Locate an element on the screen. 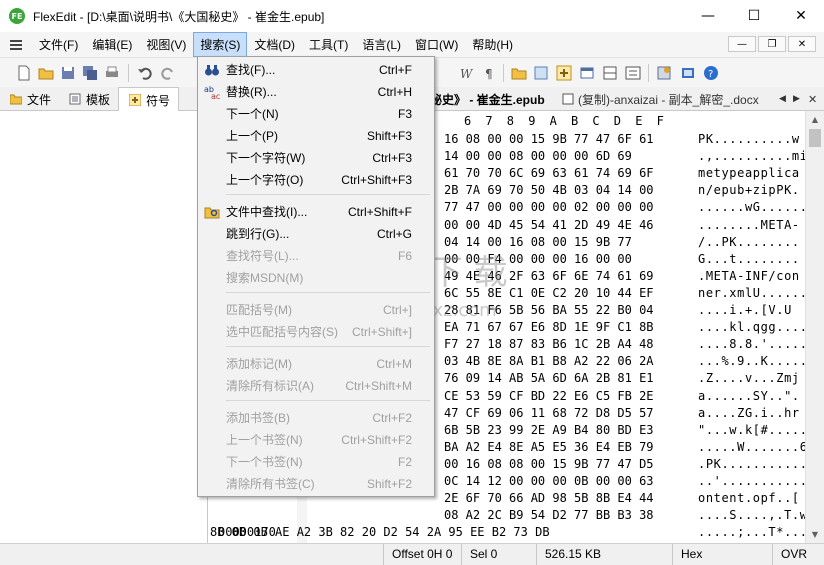 The height and width of the screenshot is (565, 824). hex-bytes: CE 53 59 CF BD 22 E6 C5 FB 2E is located at coordinates (549, 396).